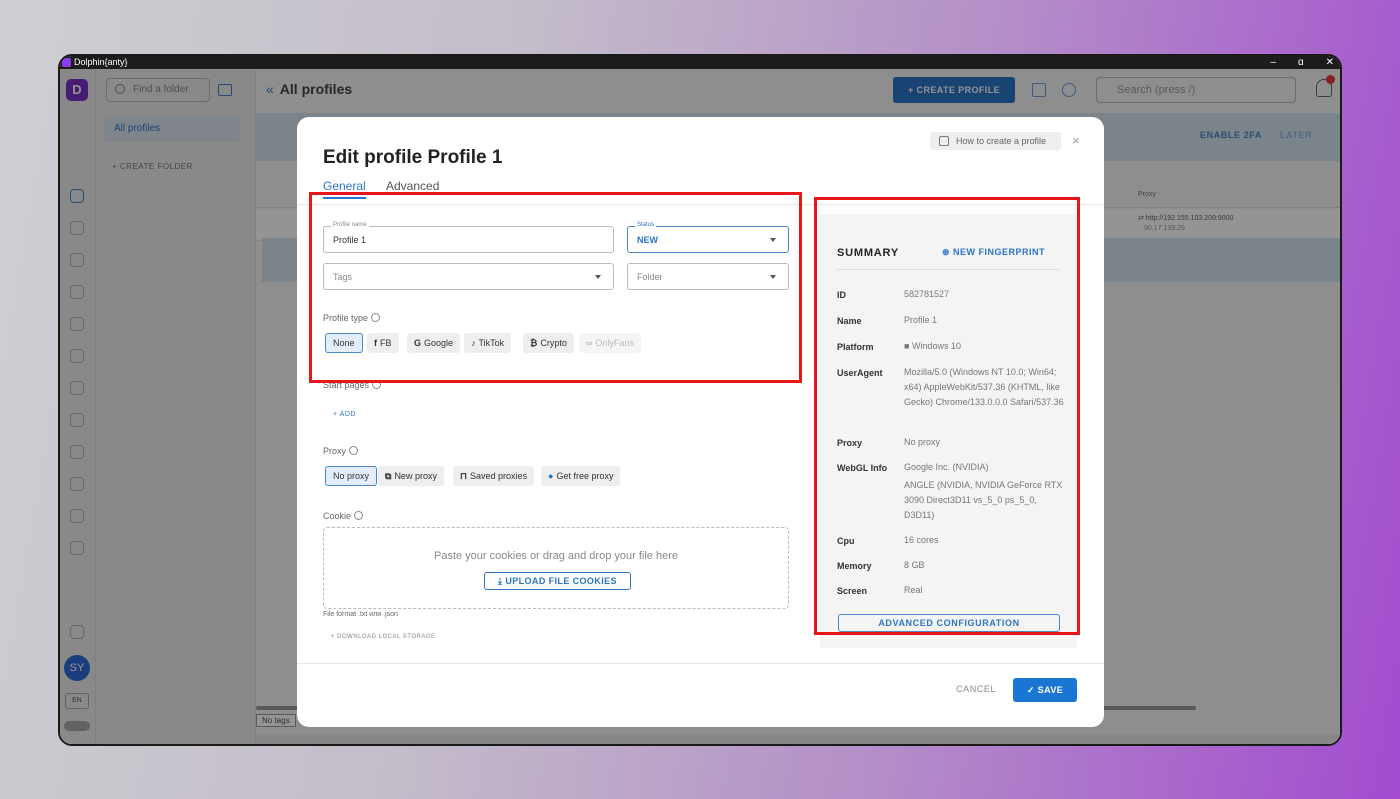 This screenshot has width=1400, height=799. What do you see at coordinates (700, 663) in the screenshot?
I see `footer-divider` at bounding box center [700, 663].